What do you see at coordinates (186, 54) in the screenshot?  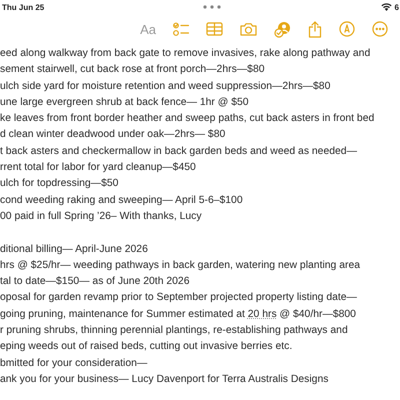 I see `note-line: eed along walkway from back gate to remove invasives, rake along pathway and` at bounding box center [186, 54].